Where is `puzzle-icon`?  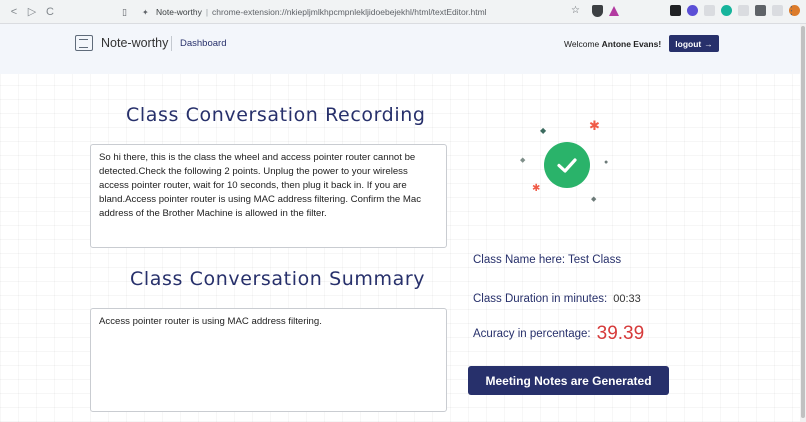
puzzle-icon is located at coordinates (760, 10).